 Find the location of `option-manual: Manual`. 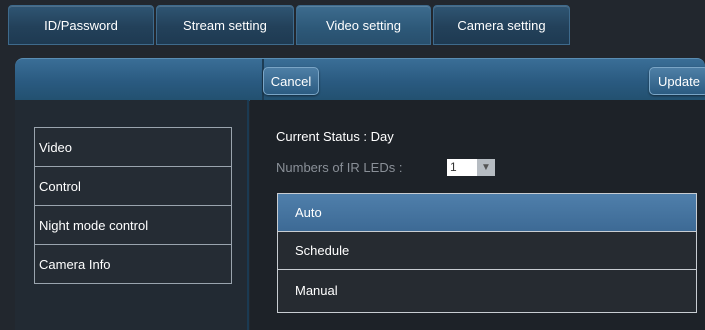

option-manual: Manual is located at coordinates (487, 290).